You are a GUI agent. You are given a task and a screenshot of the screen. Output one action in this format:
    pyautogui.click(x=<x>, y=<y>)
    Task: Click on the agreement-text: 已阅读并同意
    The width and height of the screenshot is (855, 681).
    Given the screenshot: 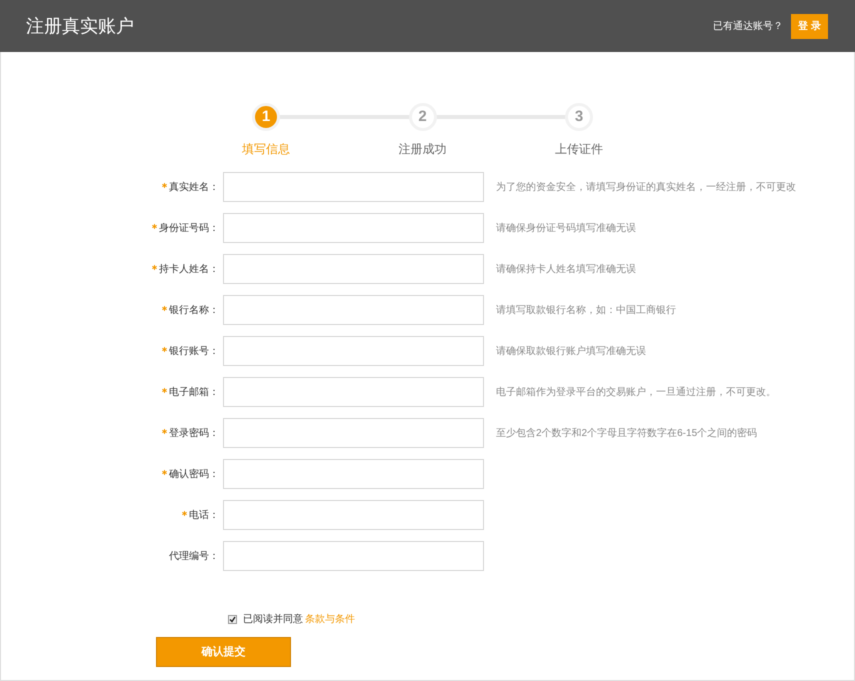 What is the action you would take?
    pyautogui.click(x=273, y=619)
    